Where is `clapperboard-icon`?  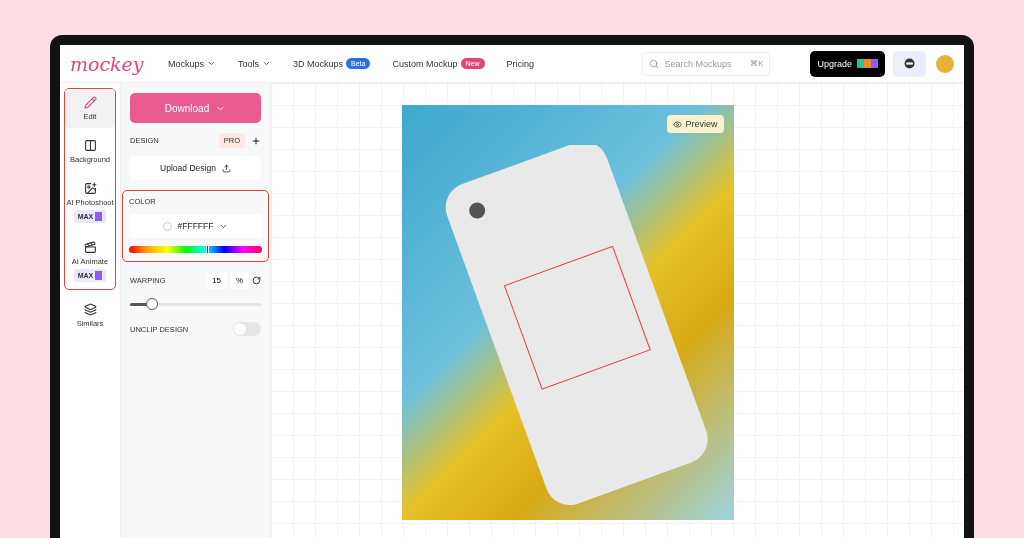
clapperboard-icon is located at coordinates (90, 247).